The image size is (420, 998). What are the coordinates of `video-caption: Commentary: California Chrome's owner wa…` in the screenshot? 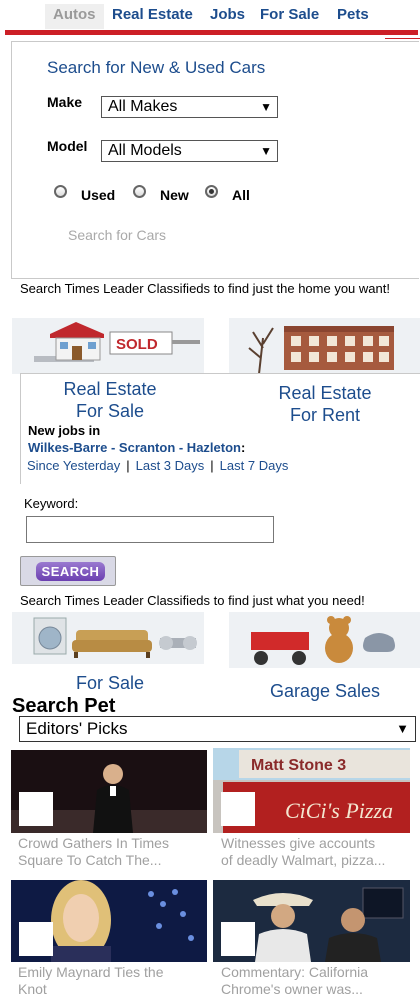 It's located at (294, 981).